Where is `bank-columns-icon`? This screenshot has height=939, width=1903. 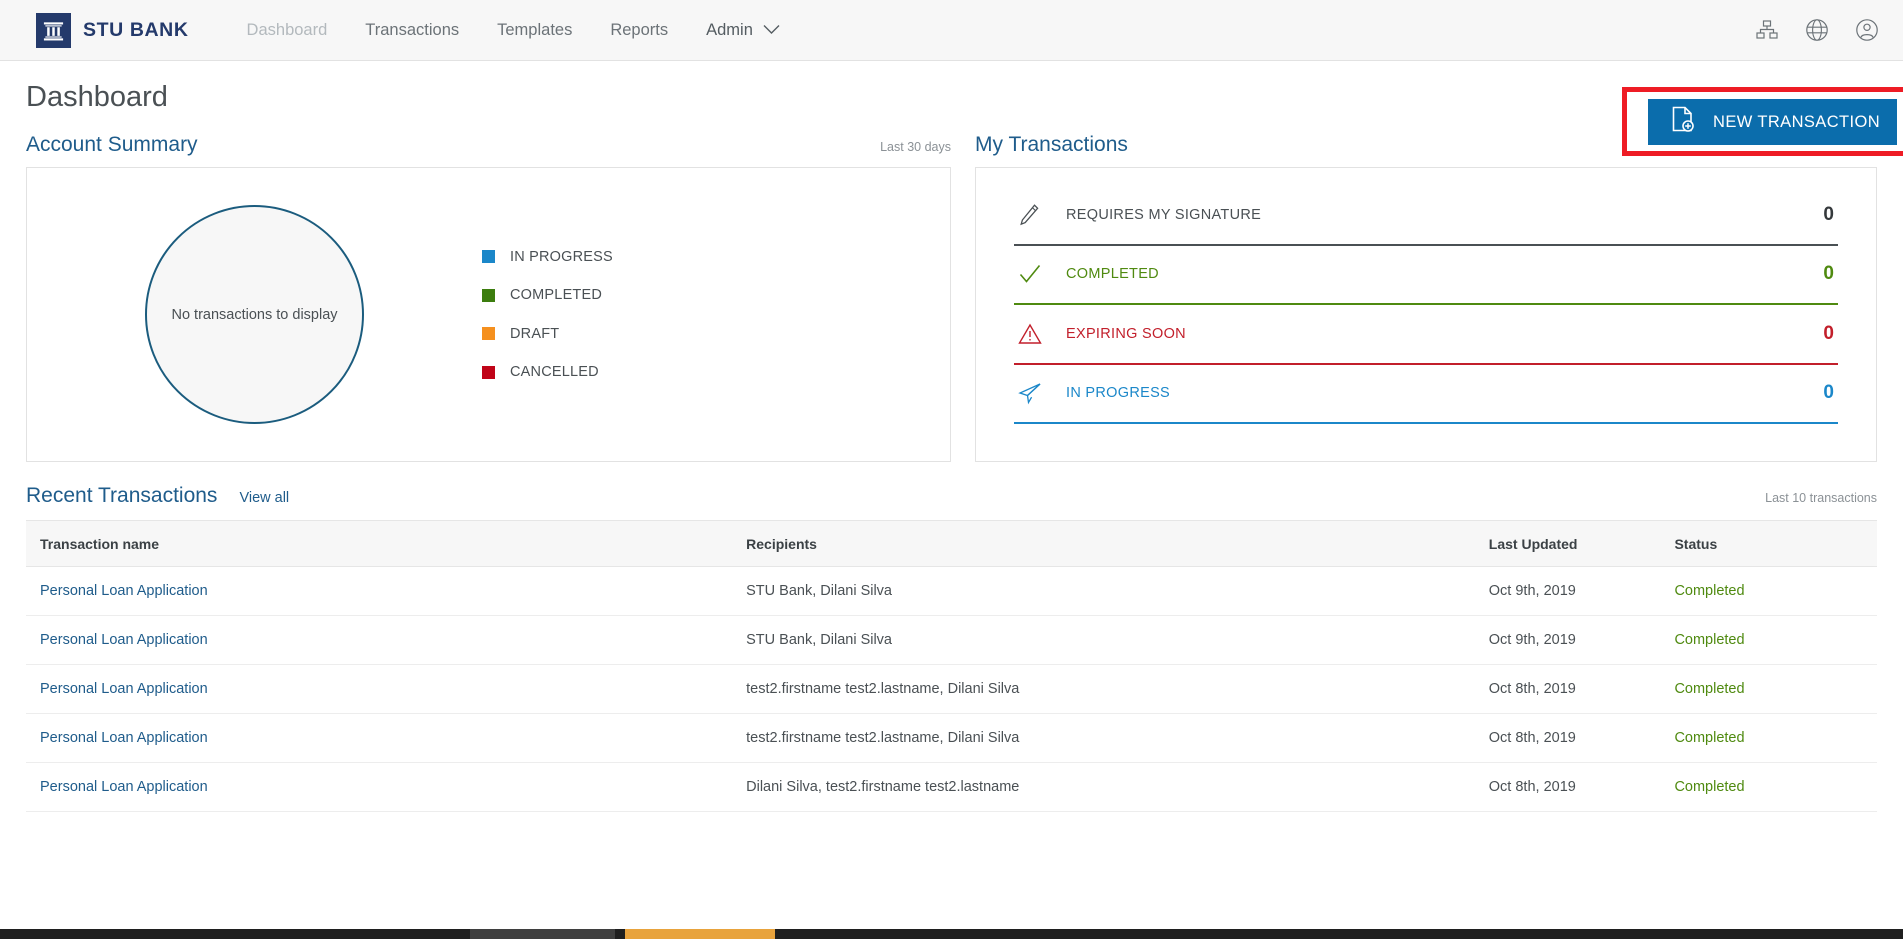 bank-columns-icon is located at coordinates (53, 30).